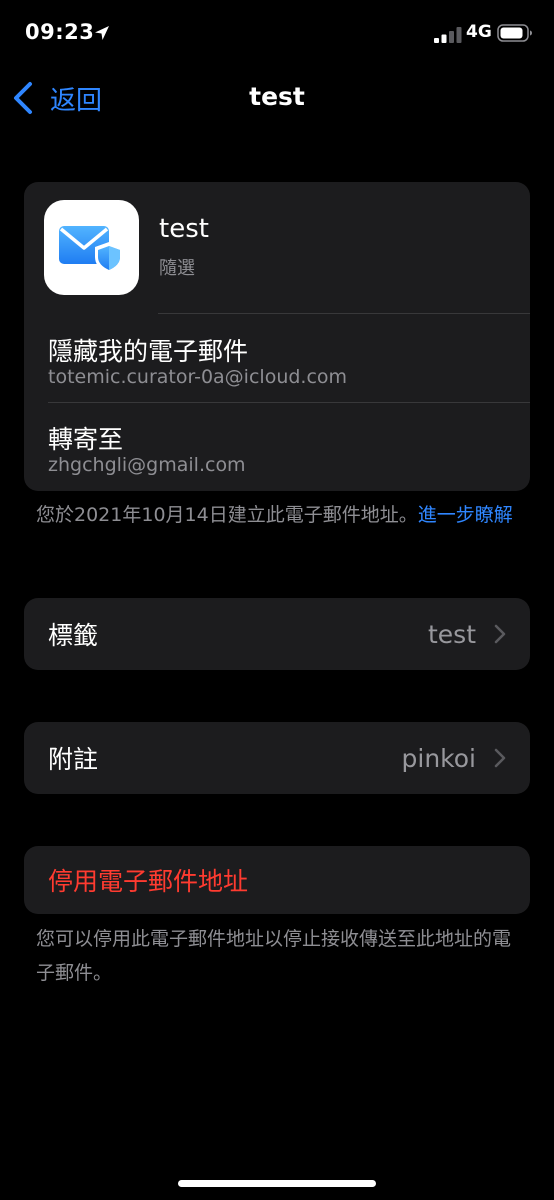  What do you see at coordinates (148, 881) in the screenshot?
I see `deactivate-email-label: 停用電子郵件地址` at bounding box center [148, 881].